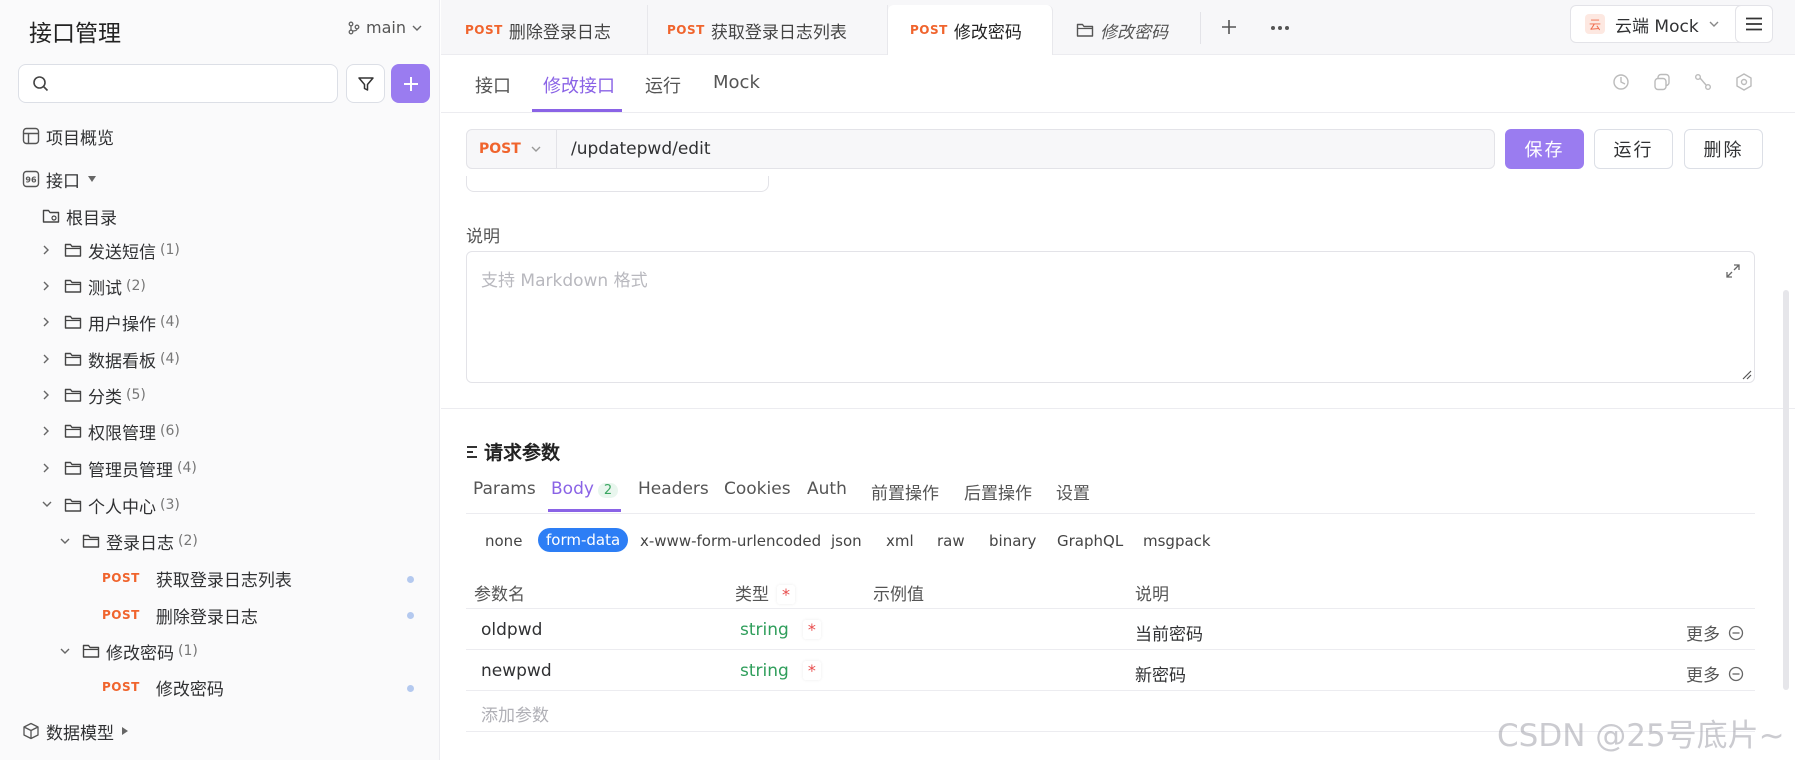 The image size is (1795, 760). What do you see at coordinates (900, 541) in the screenshot?
I see `body-type-xml: xml` at bounding box center [900, 541].